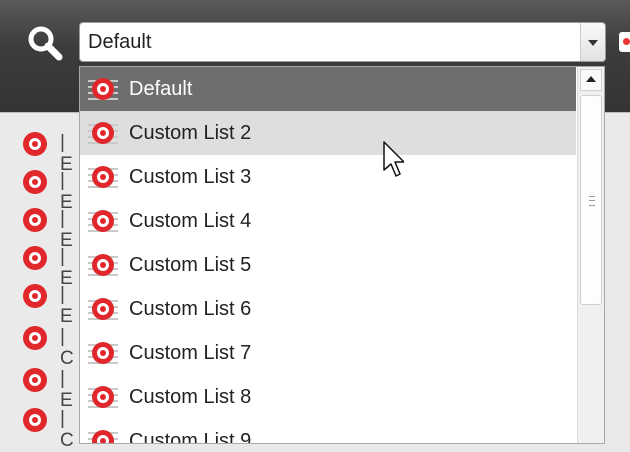 This screenshot has width=630, height=452. I want to click on scroll-thumb, so click(591, 200).